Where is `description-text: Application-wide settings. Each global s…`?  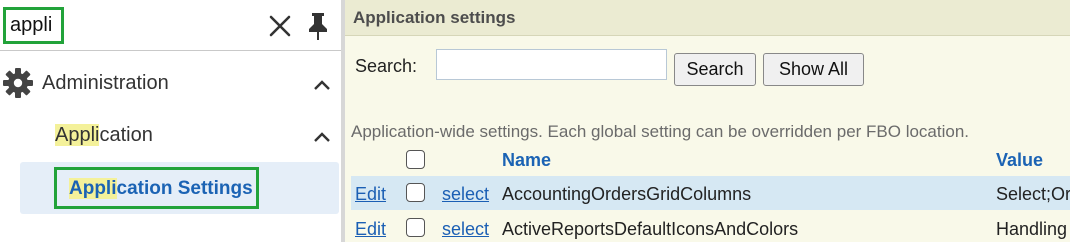 description-text: Application-wide settings. Each global s… is located at coordinates (660, 131).